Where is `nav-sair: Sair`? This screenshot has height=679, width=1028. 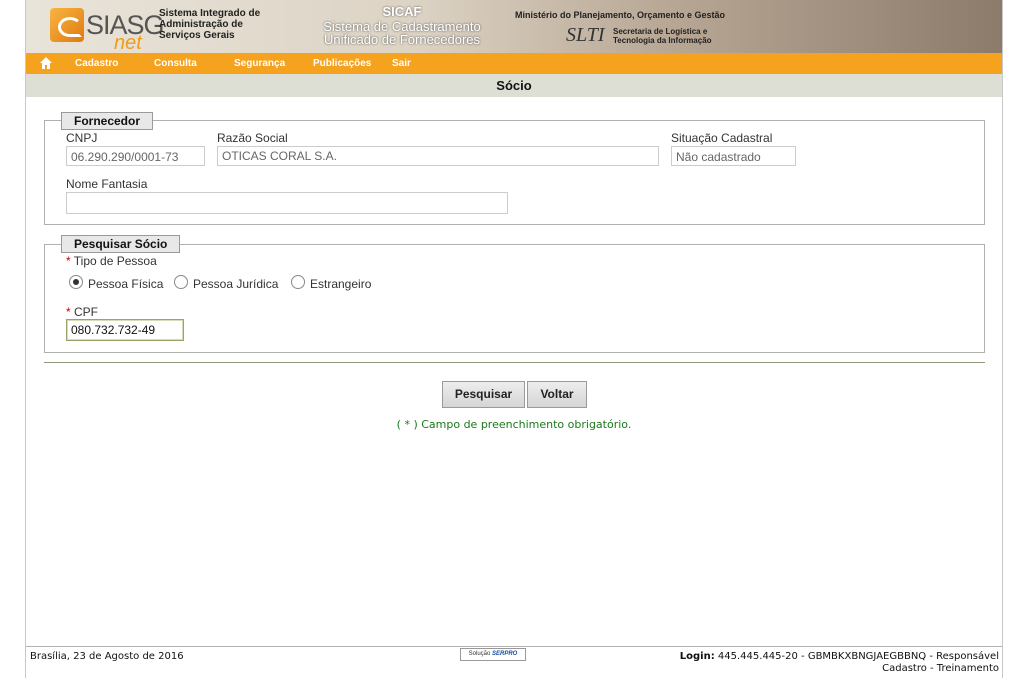 nav-sair: Sair is located at coordinates (401, 63).